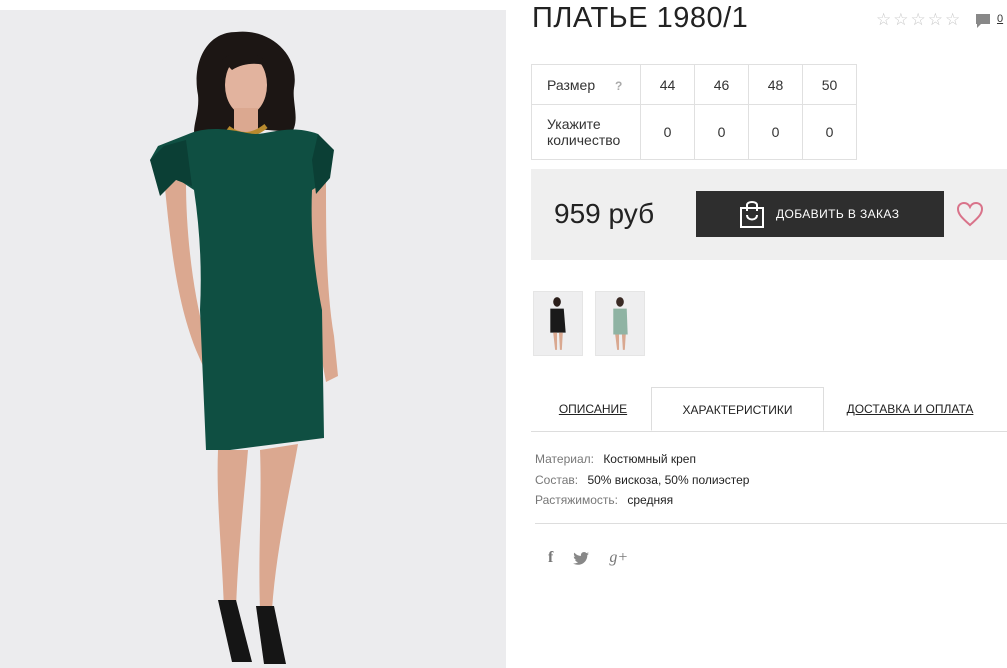  What do you see at coordinates (1000, 19) in the screenshot?
I see `comments-count: 0` at bounding box center [1000, 19].